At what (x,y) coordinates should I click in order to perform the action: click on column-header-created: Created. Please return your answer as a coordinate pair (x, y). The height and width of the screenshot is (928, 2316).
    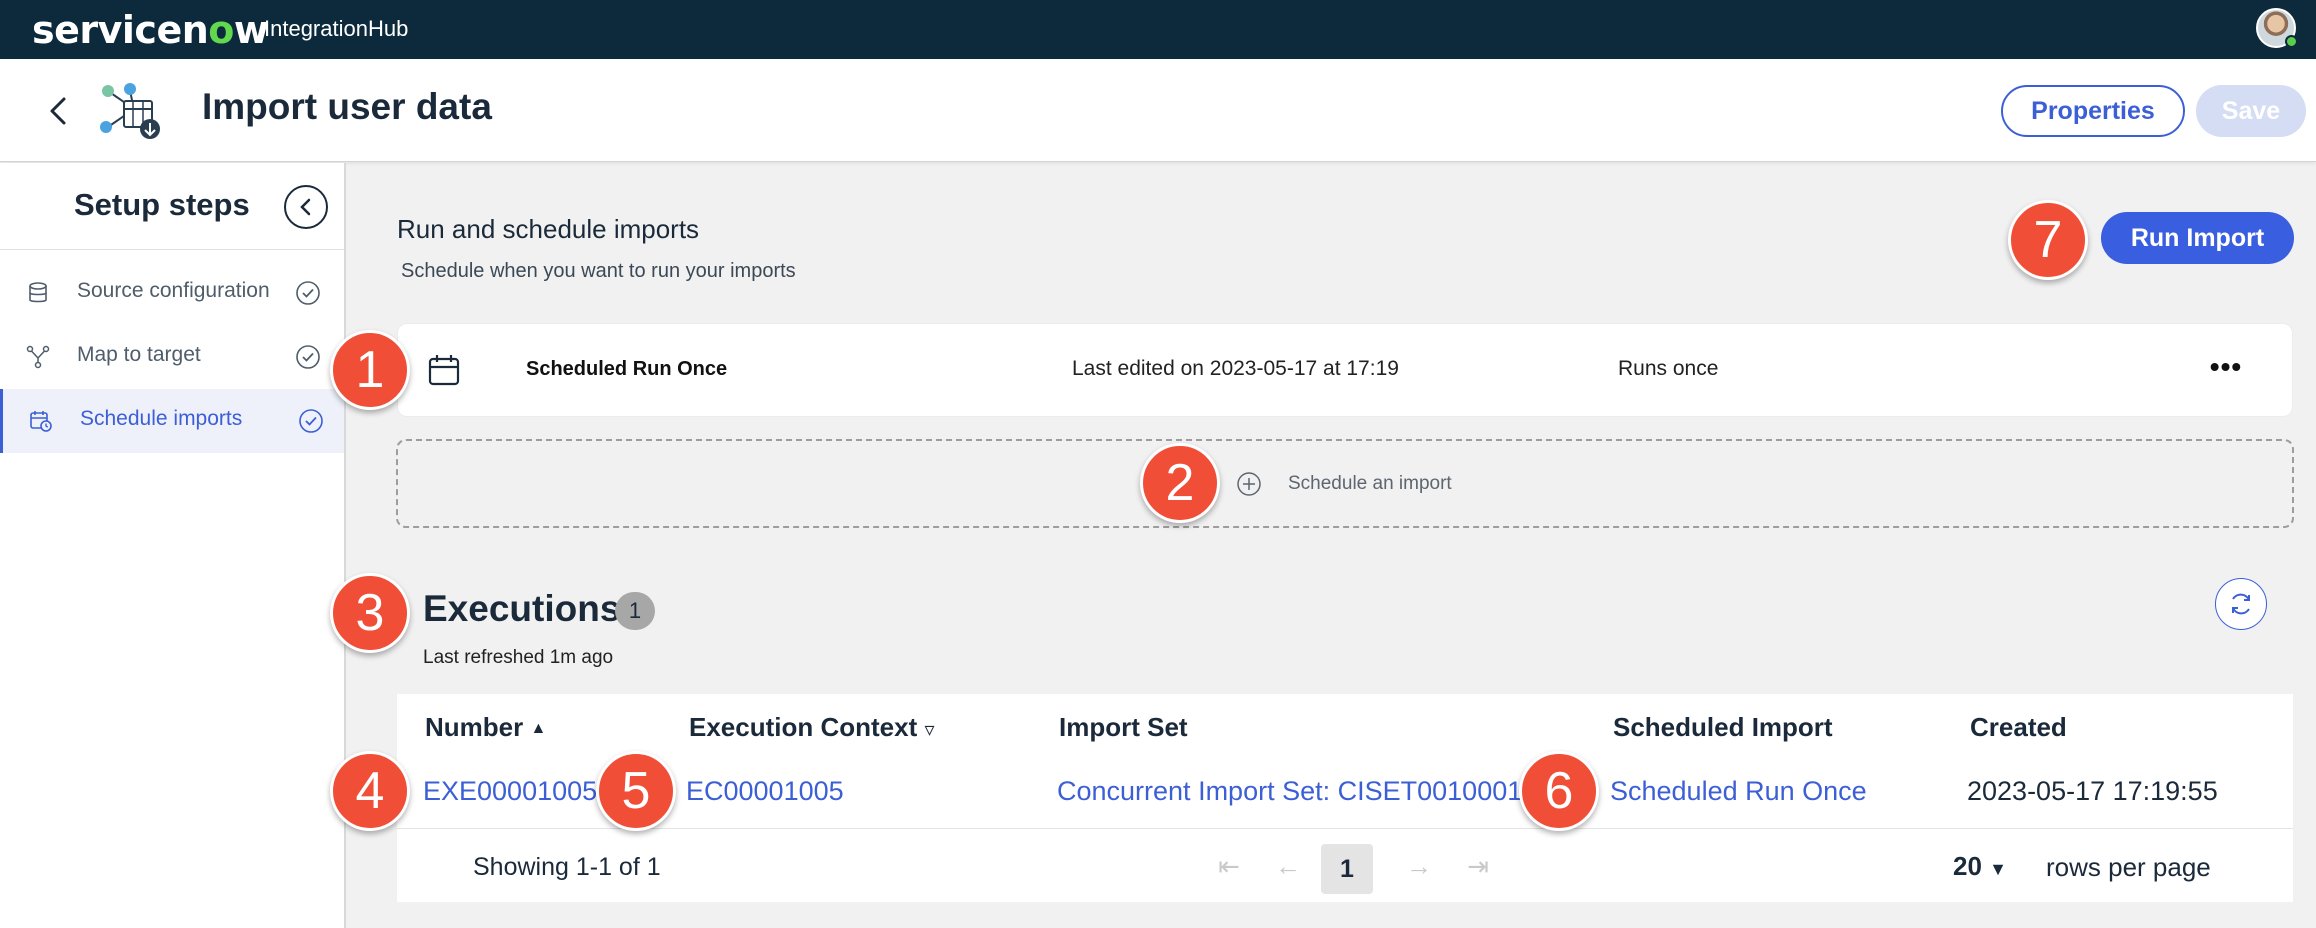
    Looking at the image, I should click on (2018, 727).